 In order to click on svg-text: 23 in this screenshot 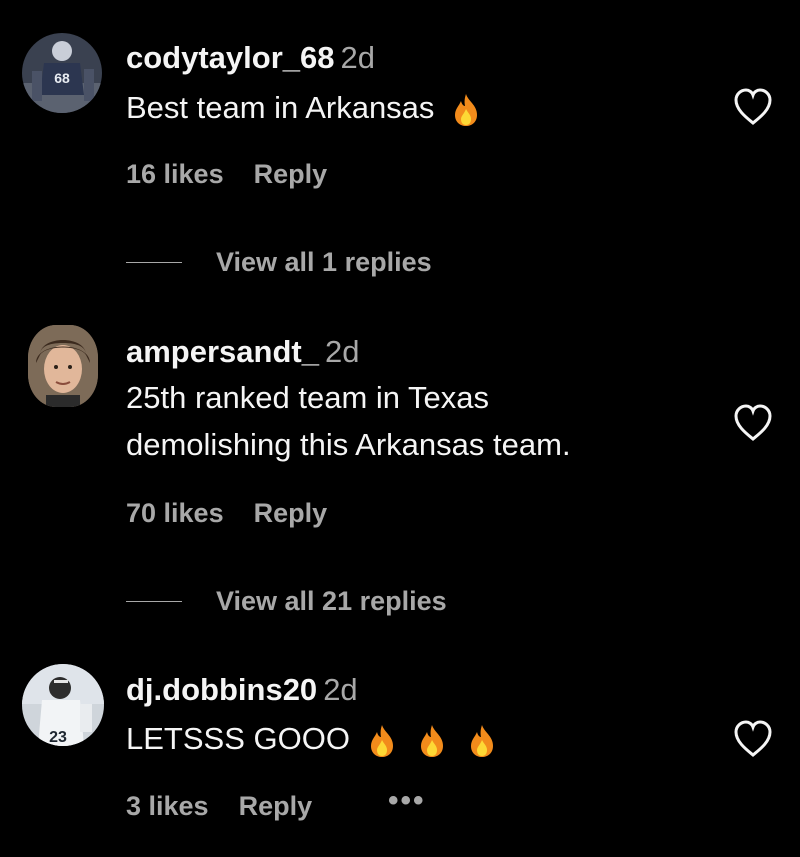, I will do `click(58, 737)`.